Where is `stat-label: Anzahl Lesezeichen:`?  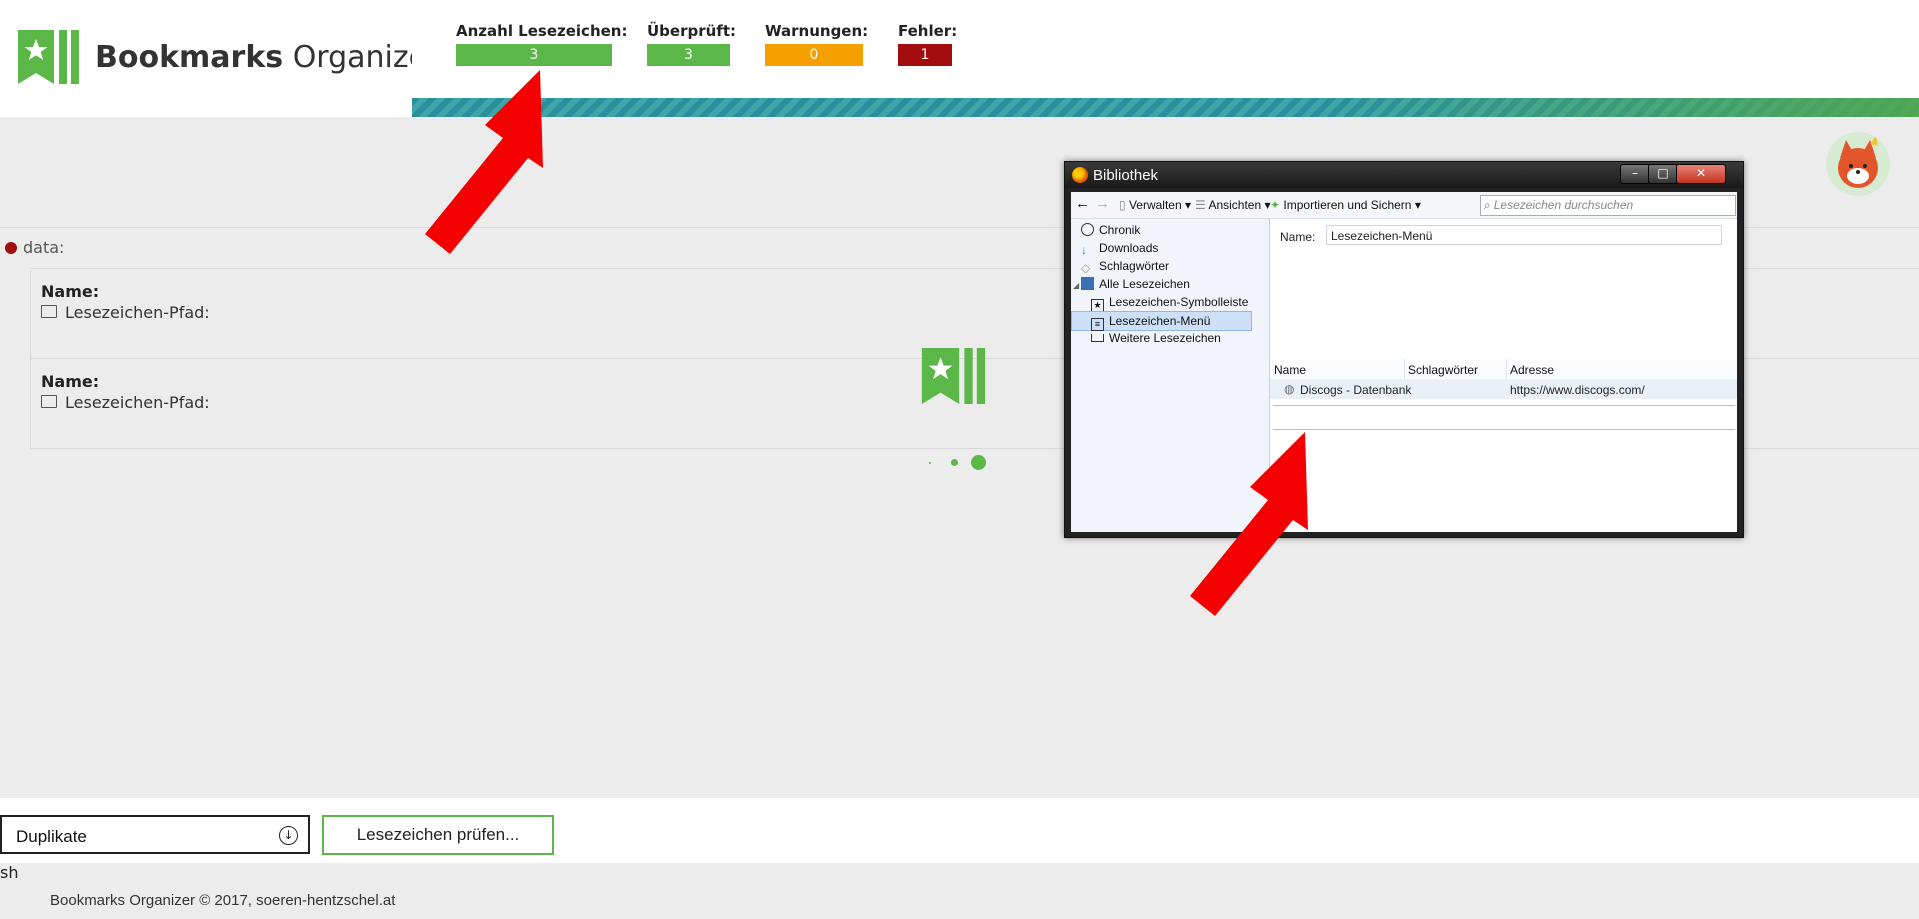 stat-label: Anzahl Lesezeichen: is located at coordinates (542, 31).